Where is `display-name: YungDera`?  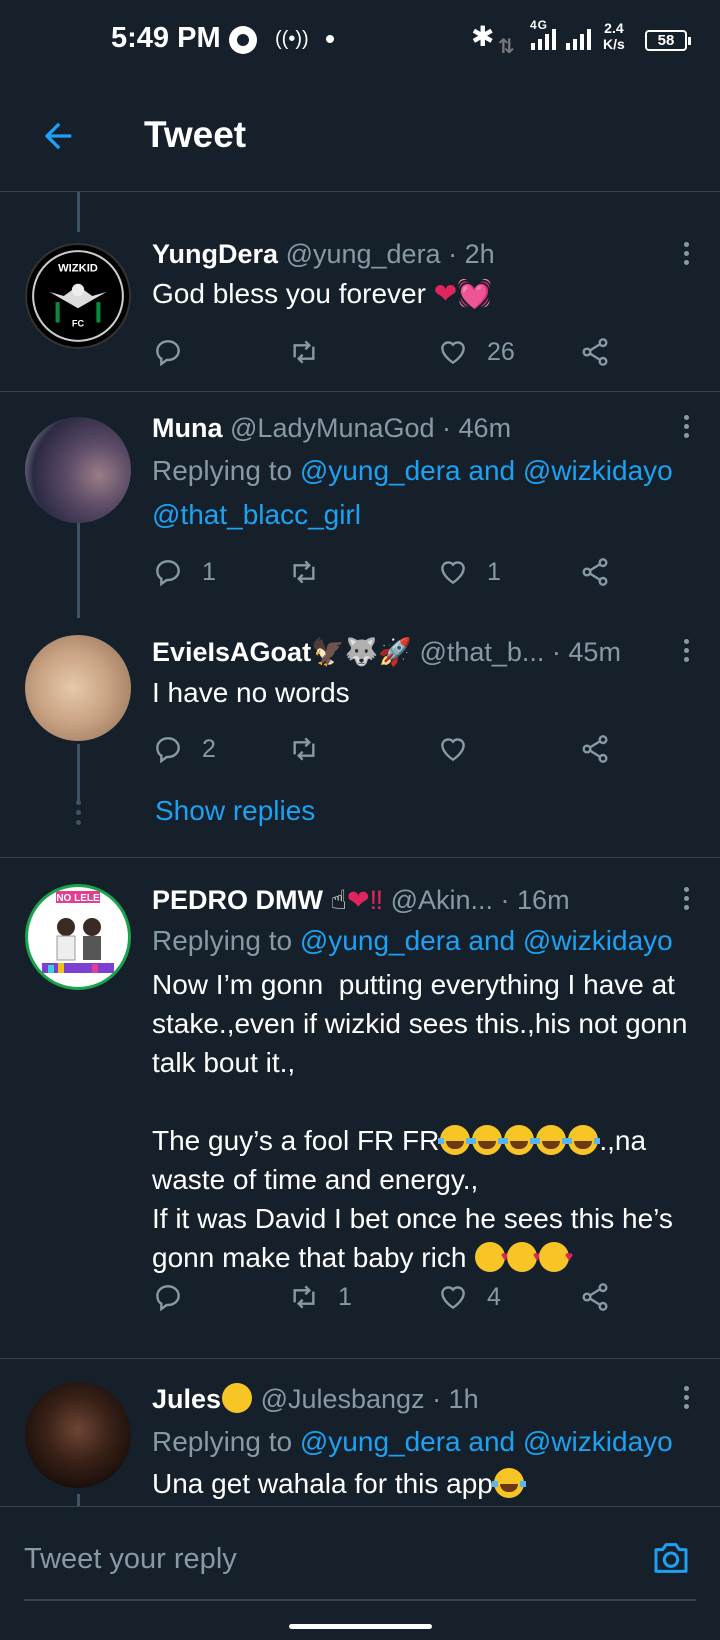
display-name: YungDera is located at coordinates (215, 254).